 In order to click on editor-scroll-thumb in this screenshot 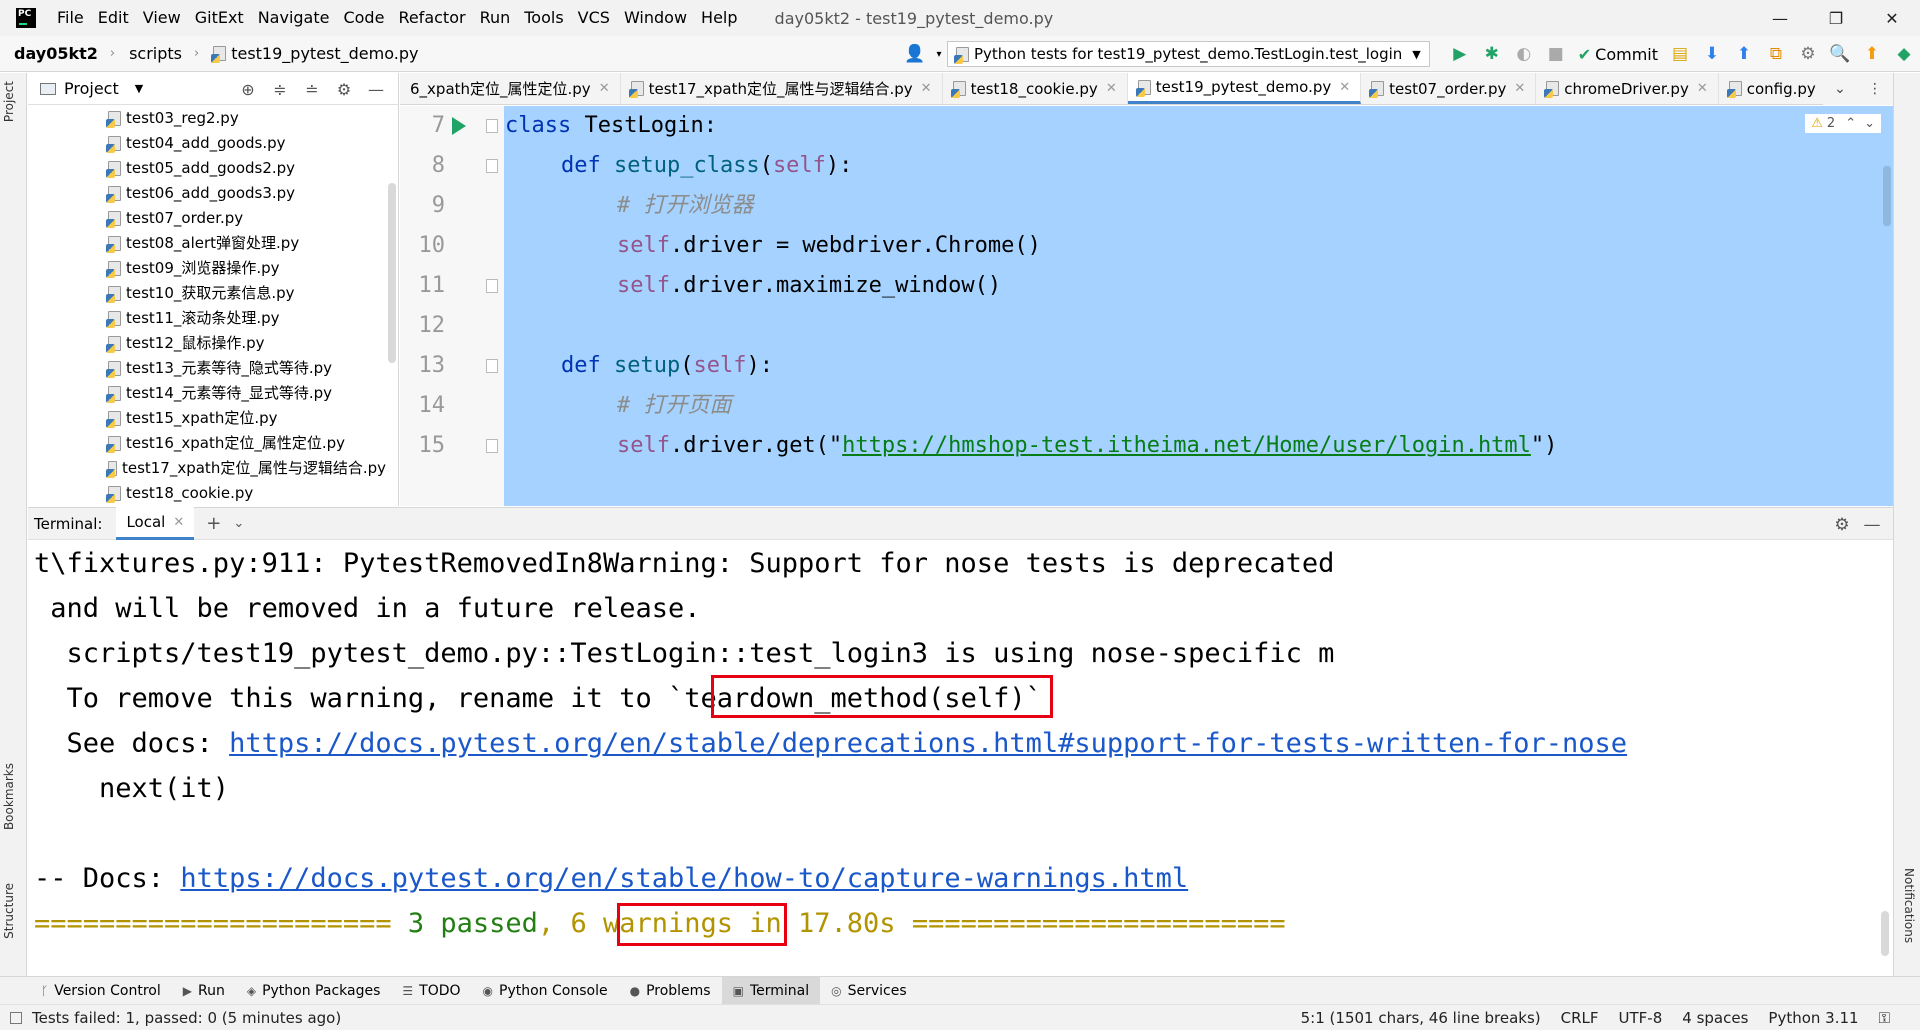, I will do `click(1887, 196)`.